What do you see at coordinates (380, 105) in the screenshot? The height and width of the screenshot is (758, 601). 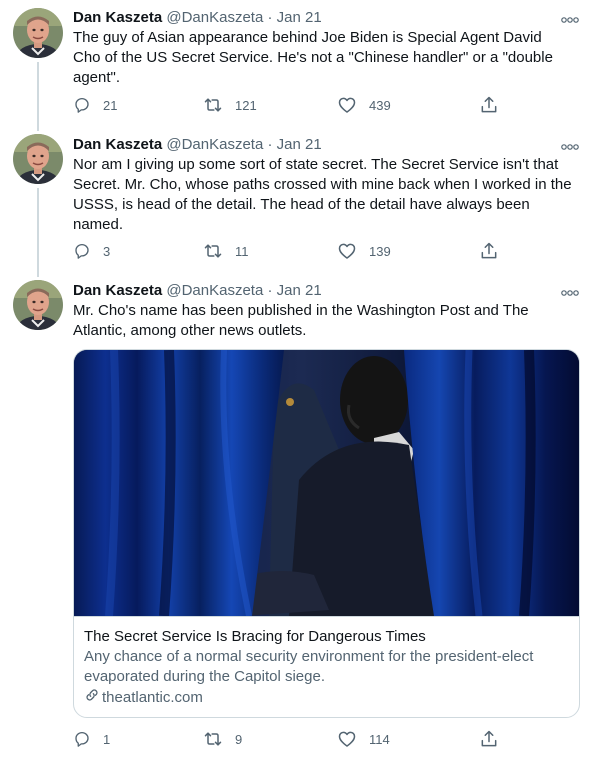 I see `like-count: 439` at bounding box center [380, 105].